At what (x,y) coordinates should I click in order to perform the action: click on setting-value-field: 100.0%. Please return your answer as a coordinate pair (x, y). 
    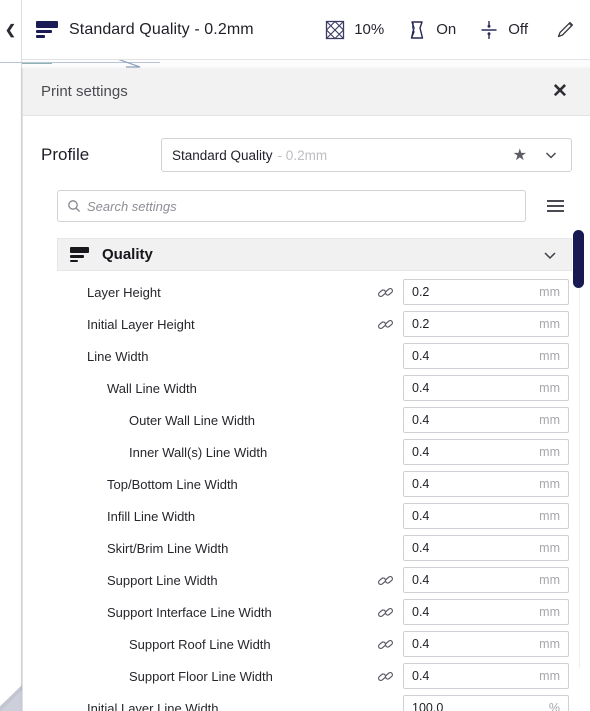
    Looking at the image, I should click on (486, 703).